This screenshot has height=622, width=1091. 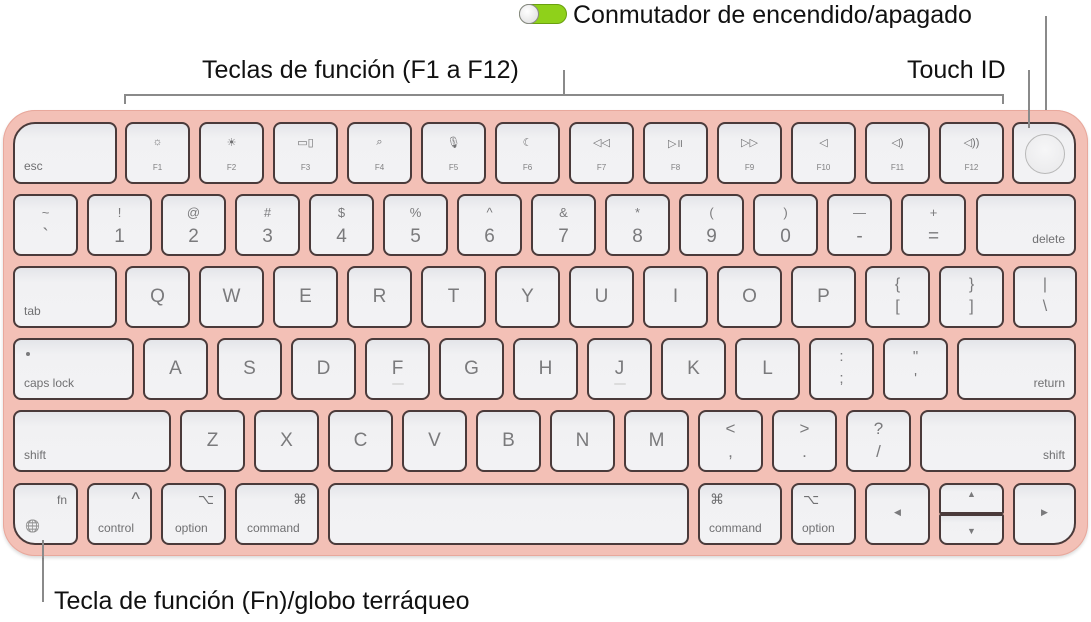 I want to click on key-option-right: ⌥ option, so click(x=823, y=514).